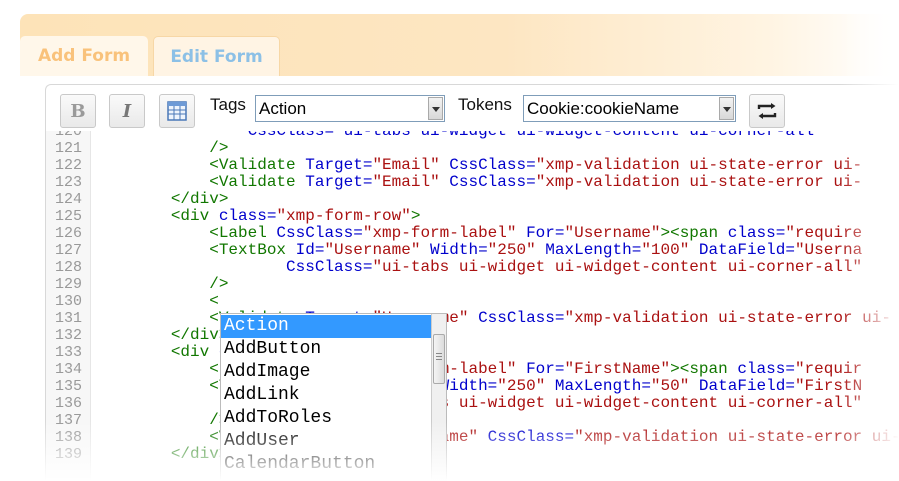 The image size is (899, 481). What do you see at coordinates (699, 182) in the screenshot?
I see `code-token: "xmp-validation ui-state-error ui-` at bounding box center [699, 182].